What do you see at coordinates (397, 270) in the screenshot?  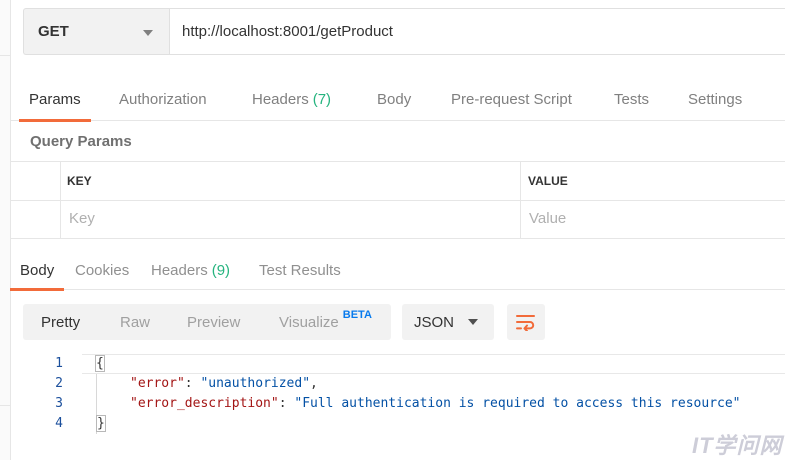 I see `response-tabs: Body Cookies Headers (9) Test Results` at bounding box center [397, 270].